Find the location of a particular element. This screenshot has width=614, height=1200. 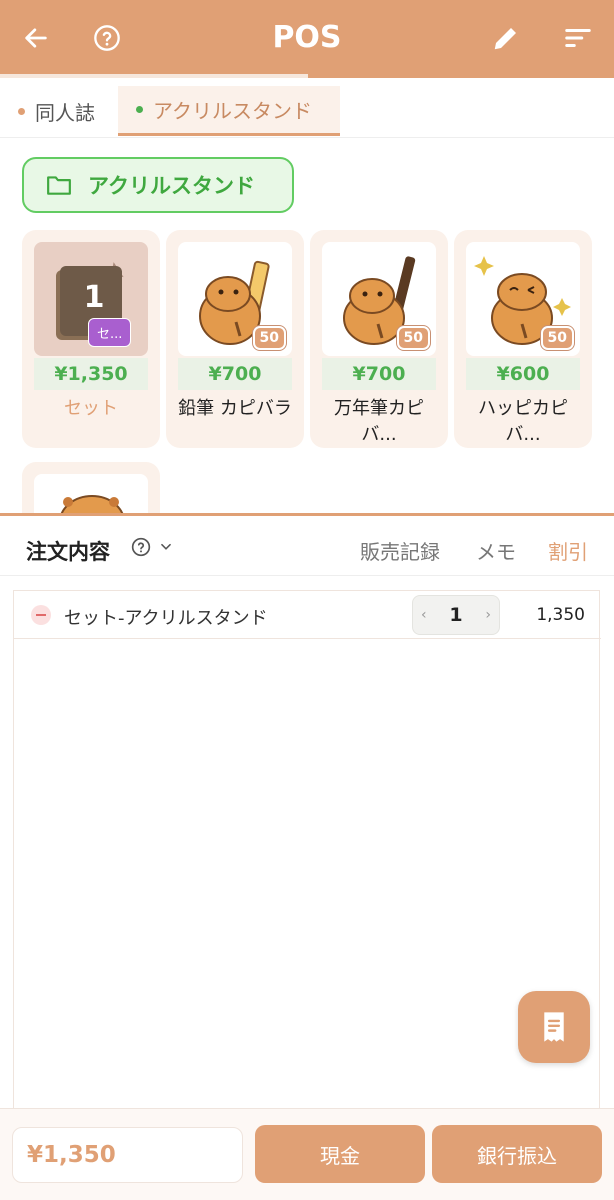

order-item-row: セット-アクリルスタンド ‹ 1 › 1,350 is located at coordinates (307, 615).